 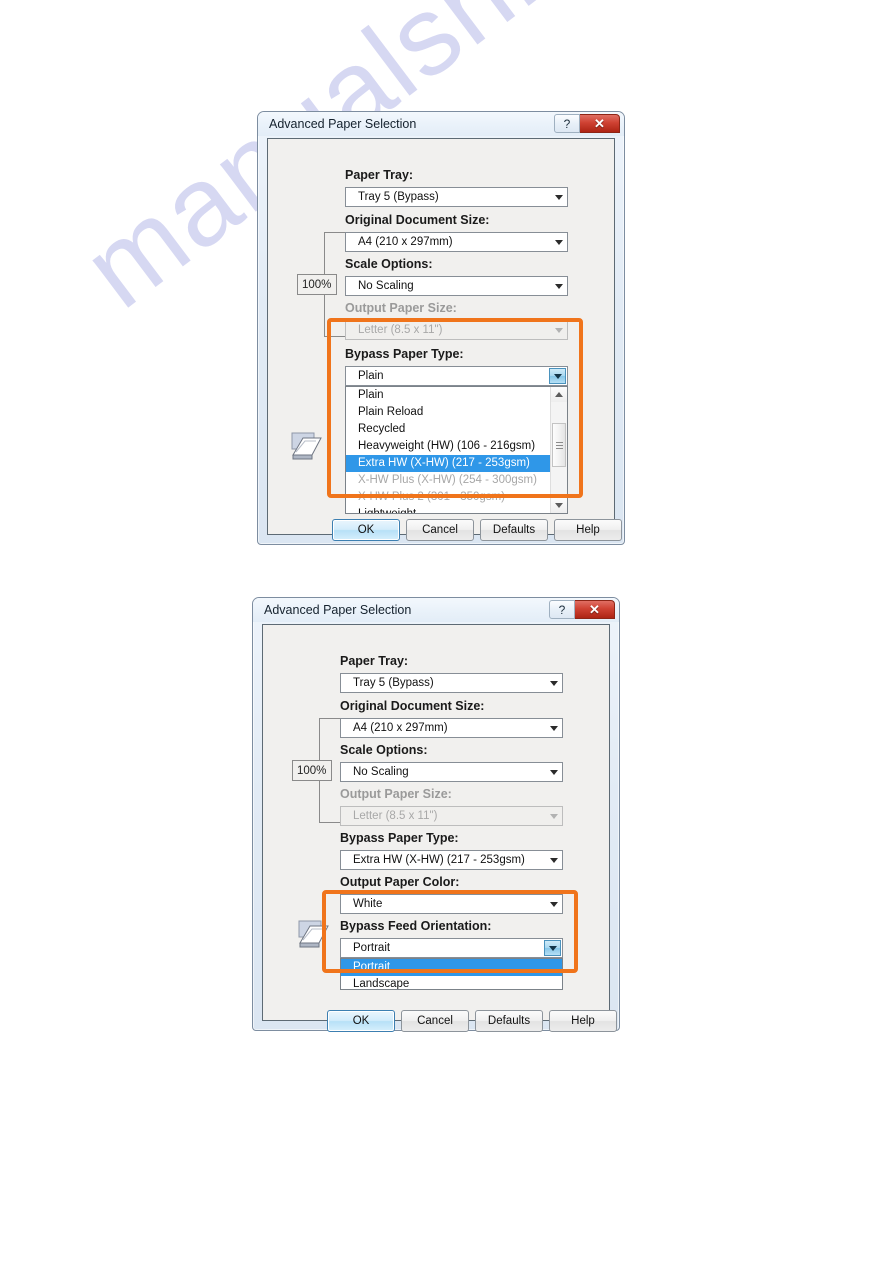 What do you see at coordinates (451, 967) in the screenshot?
I see `list-item-selected: Portrait` at bounding box center [451, 967].